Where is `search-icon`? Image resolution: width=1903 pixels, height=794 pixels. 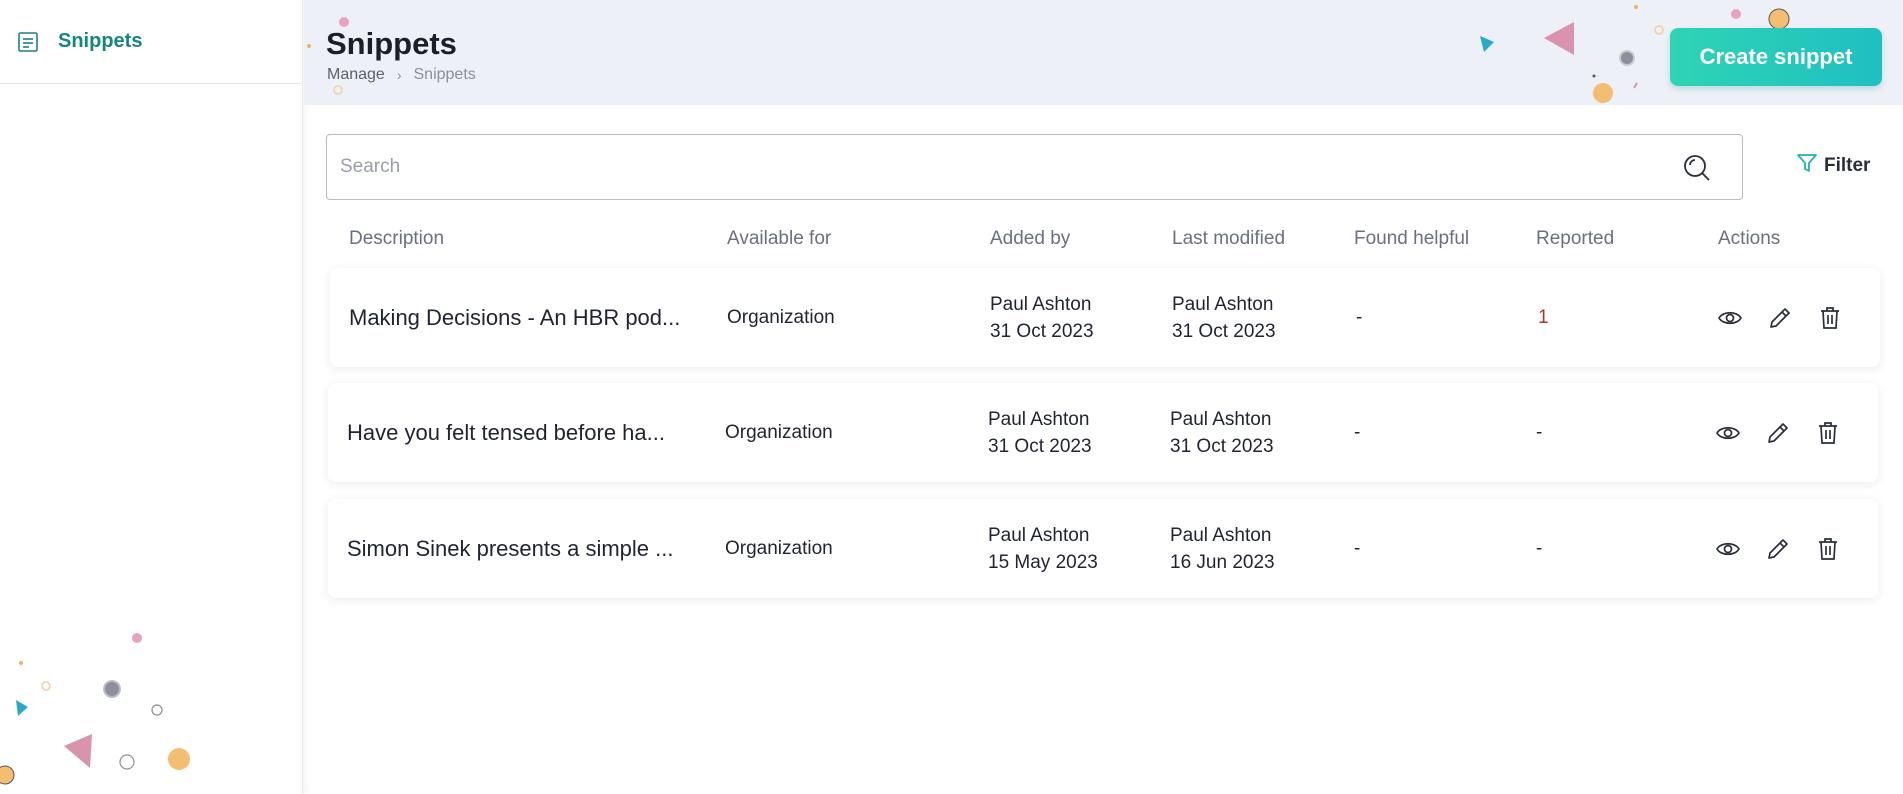
search-icon is located at coordinates (1697, 168).